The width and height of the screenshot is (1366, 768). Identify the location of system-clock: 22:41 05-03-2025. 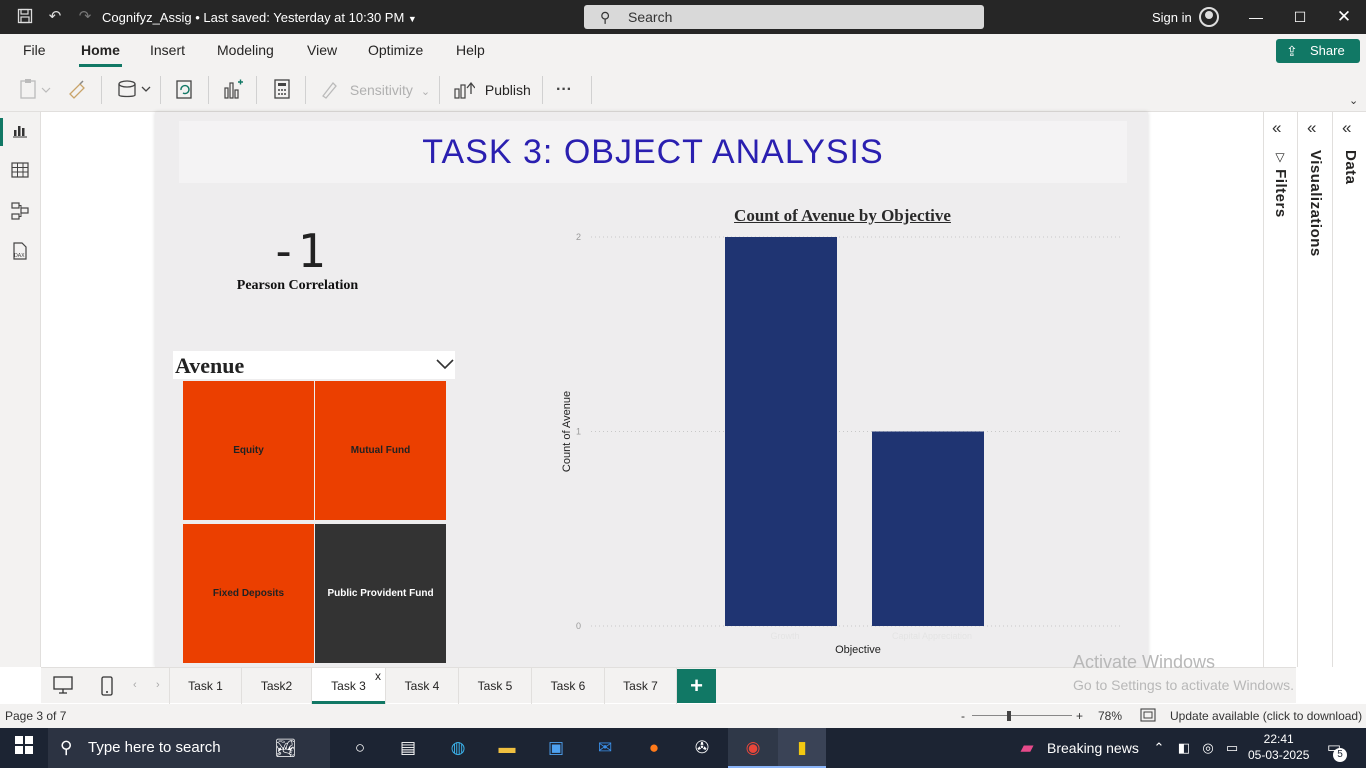
(1278, 747).